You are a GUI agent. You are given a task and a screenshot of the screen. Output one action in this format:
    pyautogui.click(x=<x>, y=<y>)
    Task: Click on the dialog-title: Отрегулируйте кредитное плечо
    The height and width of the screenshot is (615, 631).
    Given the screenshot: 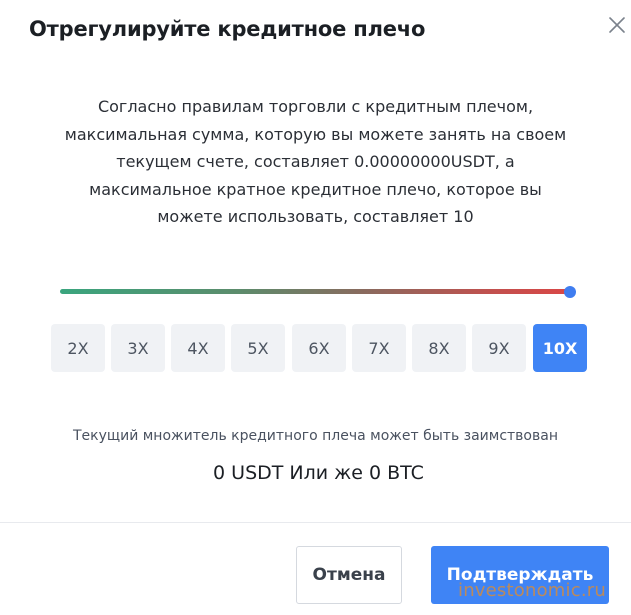 What is the action you would take?
    pyautogui.click(x=227, y=29)
    